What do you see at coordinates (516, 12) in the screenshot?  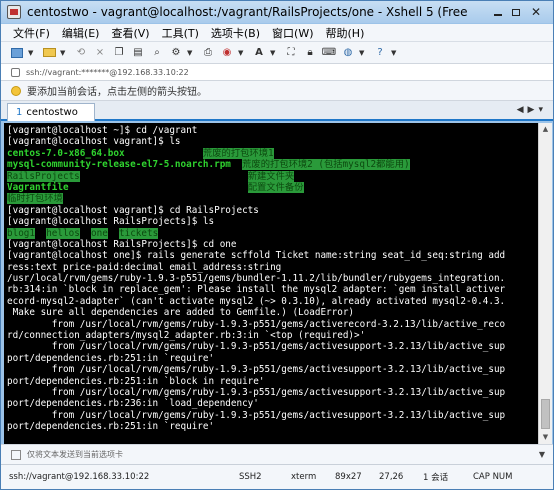 I see `maximize-icon` at bounding box center [516, 12].